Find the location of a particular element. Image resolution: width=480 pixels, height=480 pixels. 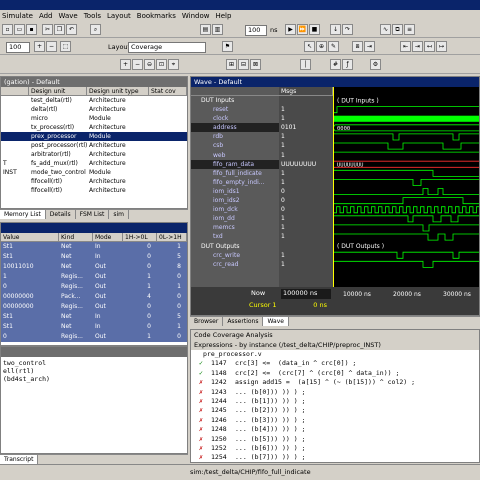

copy-icon: ❐ is located at coordinates (59, 29).